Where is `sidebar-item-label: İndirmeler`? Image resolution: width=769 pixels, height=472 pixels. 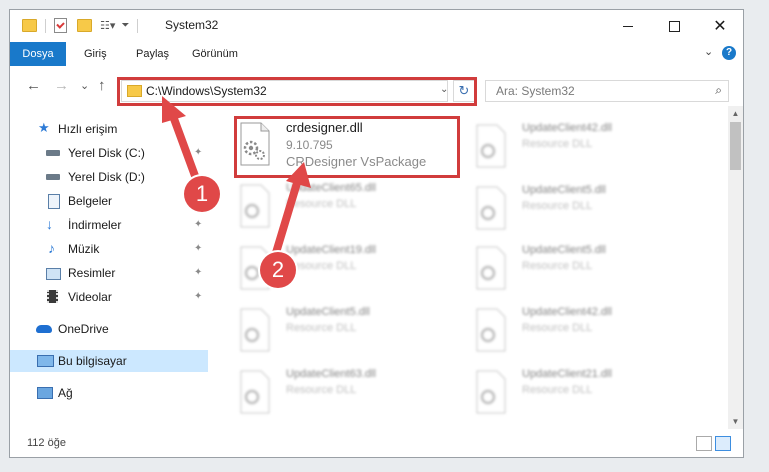
sidebar-item-label: İndirmeler is located at coordinates (95, 225).